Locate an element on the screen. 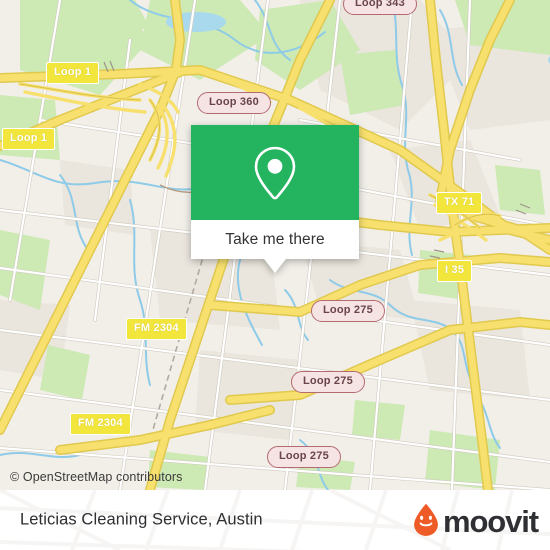 Image resolution: width=550 pixels, height=550 pixels. destination-popup-card: Take me there is located at coordinates (275, 199).